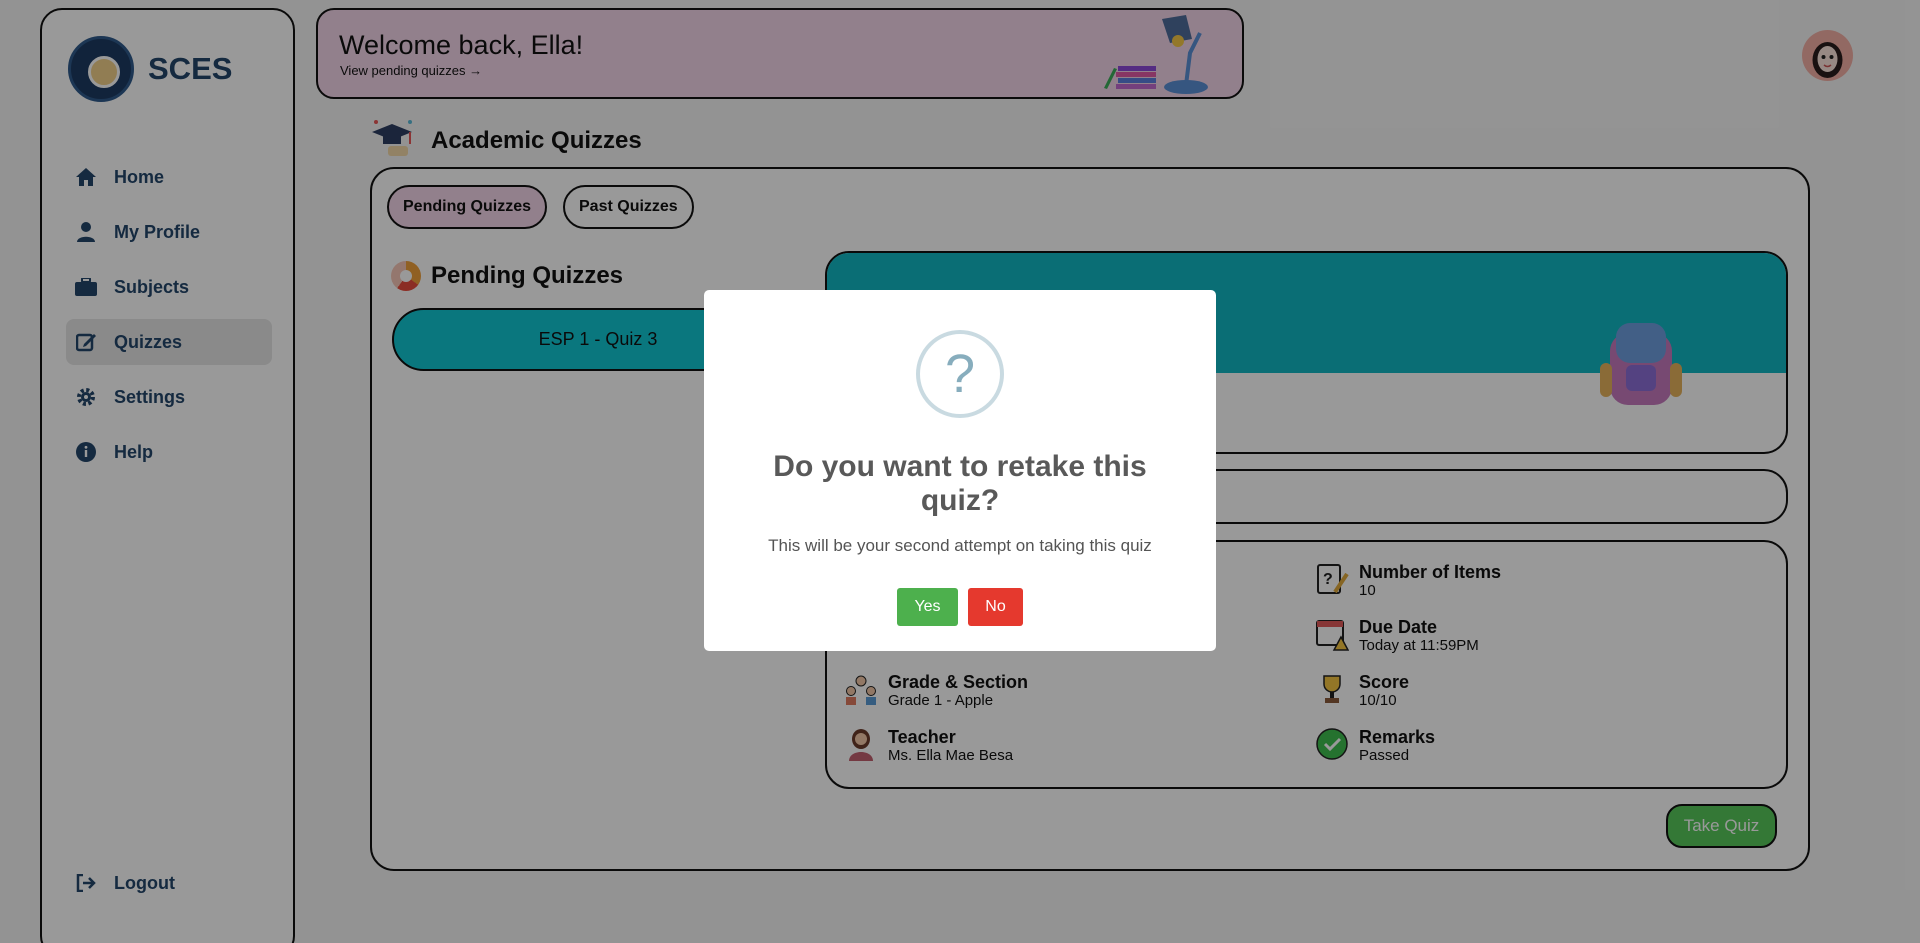 Image resolution: width=1920 pixels, height=943 pixels. I want to click on question-icon: ?, so click(960, 374).